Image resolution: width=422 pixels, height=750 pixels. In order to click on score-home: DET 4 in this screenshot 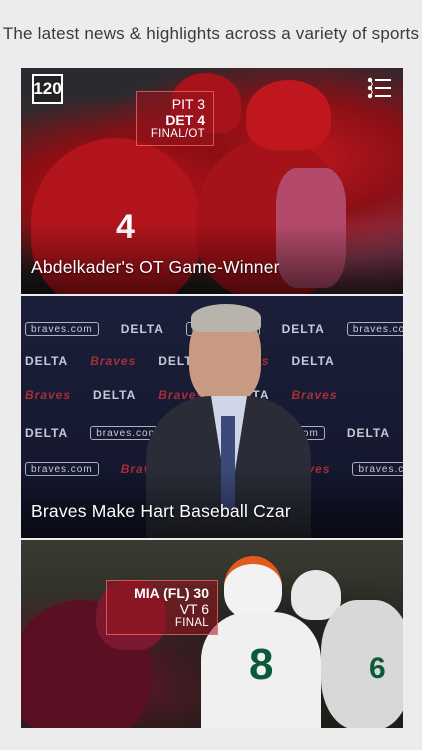, I will do `click(185, 120)`.